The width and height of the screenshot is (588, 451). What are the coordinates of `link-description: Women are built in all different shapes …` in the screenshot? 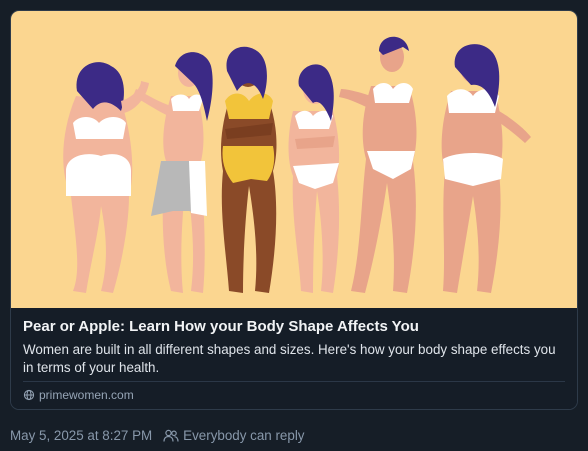 It's located at (289, 358).